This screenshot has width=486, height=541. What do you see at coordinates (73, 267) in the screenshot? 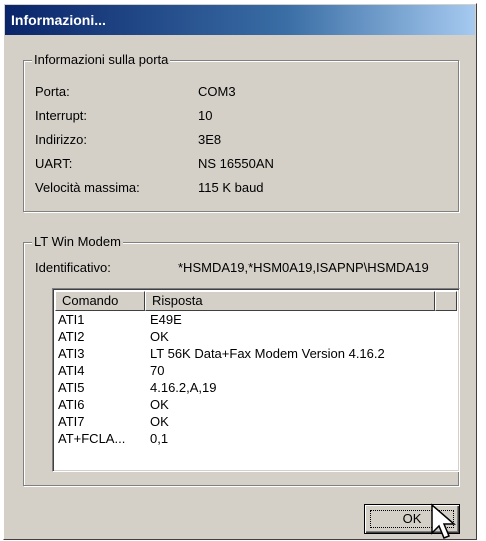
I see `identifier-label: Identificativo:` at bounding box center [73, 267].